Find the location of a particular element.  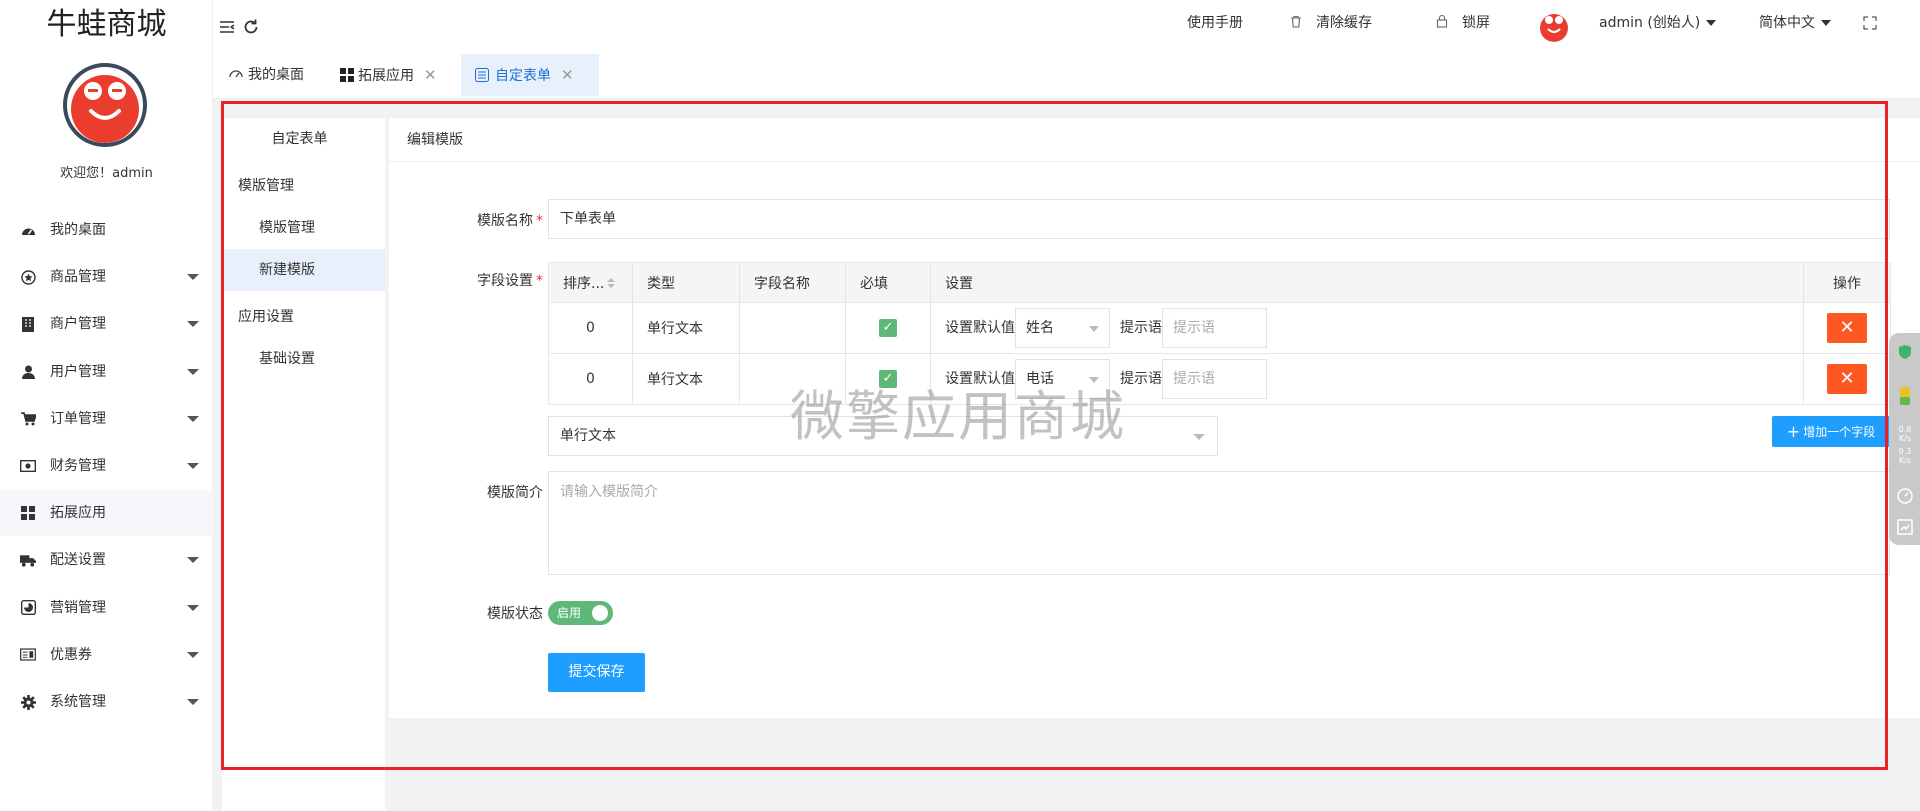

sub-group-template: 模版管理 is located at coordinates (303, 186).